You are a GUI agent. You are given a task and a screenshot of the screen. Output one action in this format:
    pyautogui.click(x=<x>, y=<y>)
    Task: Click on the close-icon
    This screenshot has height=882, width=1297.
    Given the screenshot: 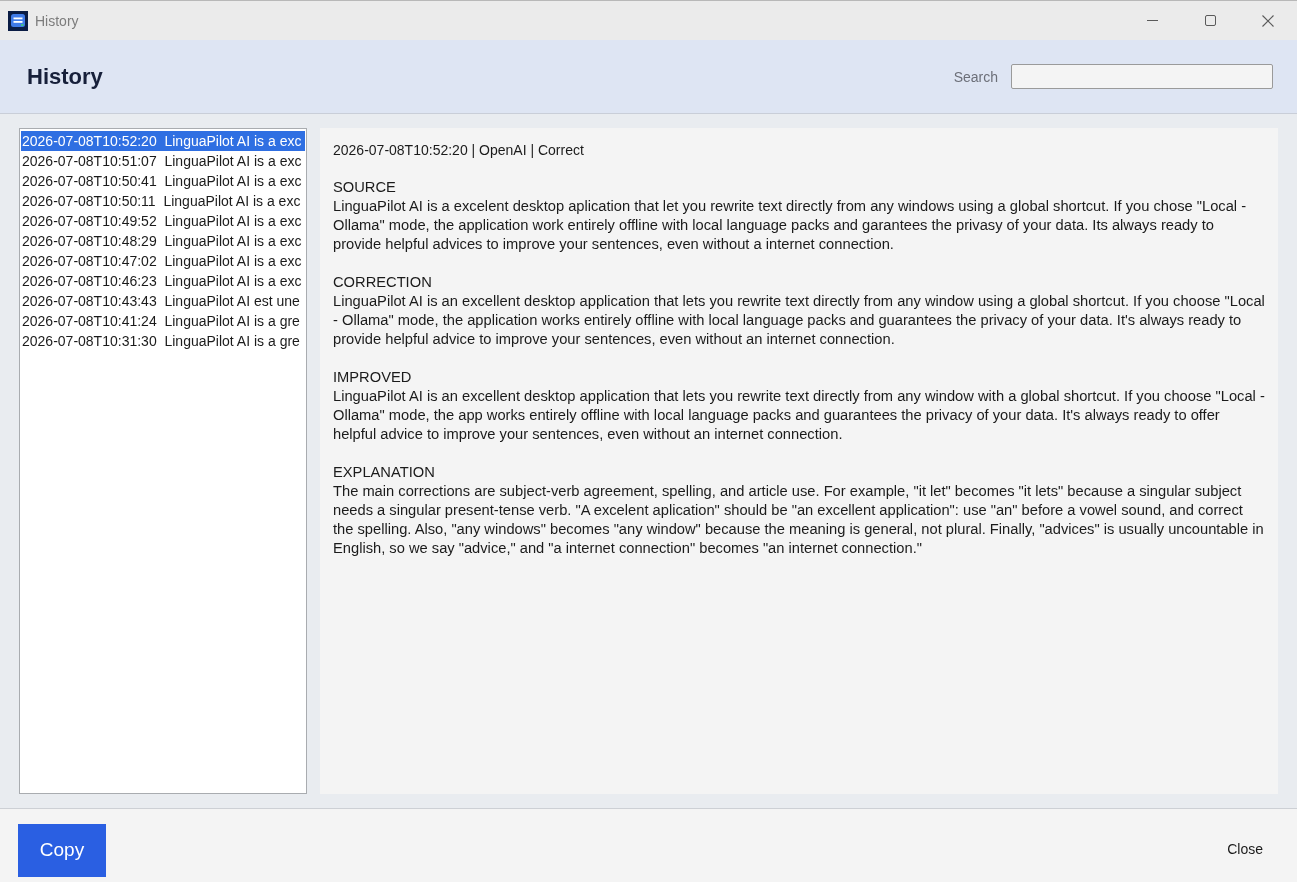 What is the action you would take?
    pyautogui.click(x=1268, y=20)
    